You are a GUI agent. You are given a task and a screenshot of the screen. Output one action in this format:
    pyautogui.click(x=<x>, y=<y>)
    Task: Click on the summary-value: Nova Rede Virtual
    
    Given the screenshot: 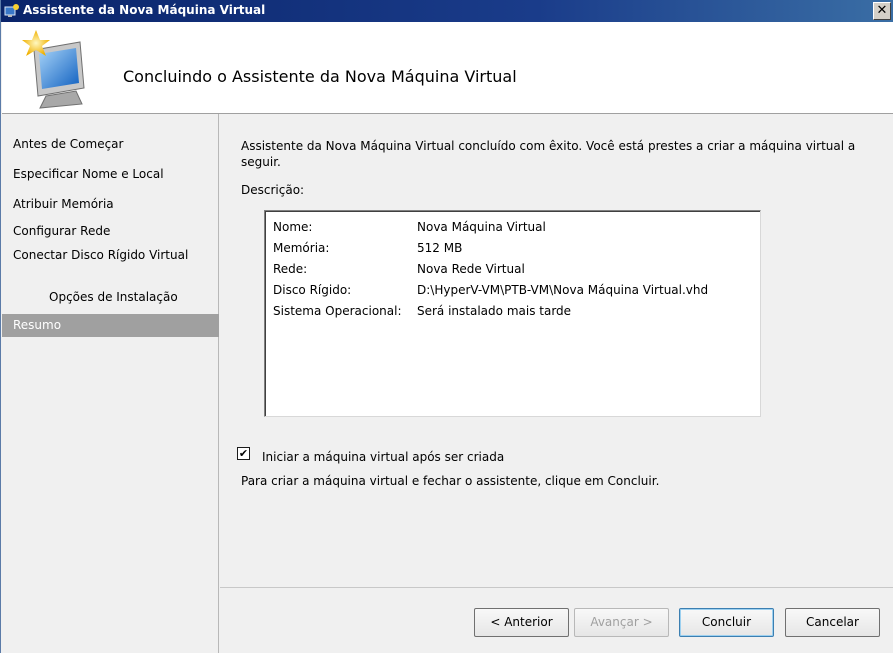 What is the action you would take?
    pyautogui.click(x=471, y=269)
    